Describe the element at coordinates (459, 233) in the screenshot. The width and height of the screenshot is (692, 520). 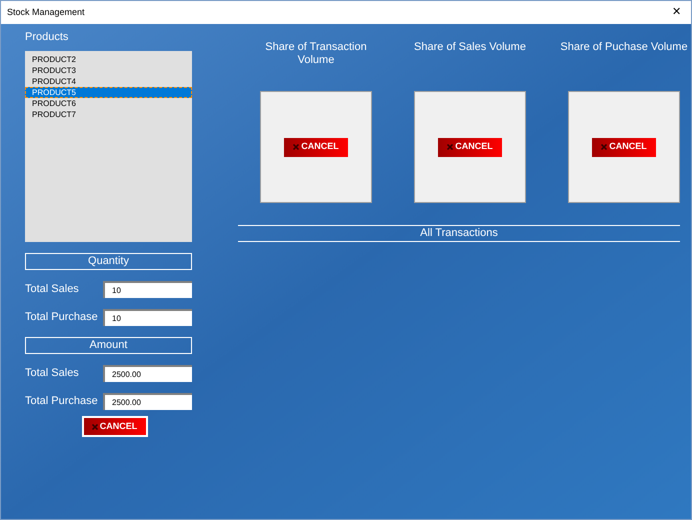
I see `all-transactions-header: All Transactions` at that location.